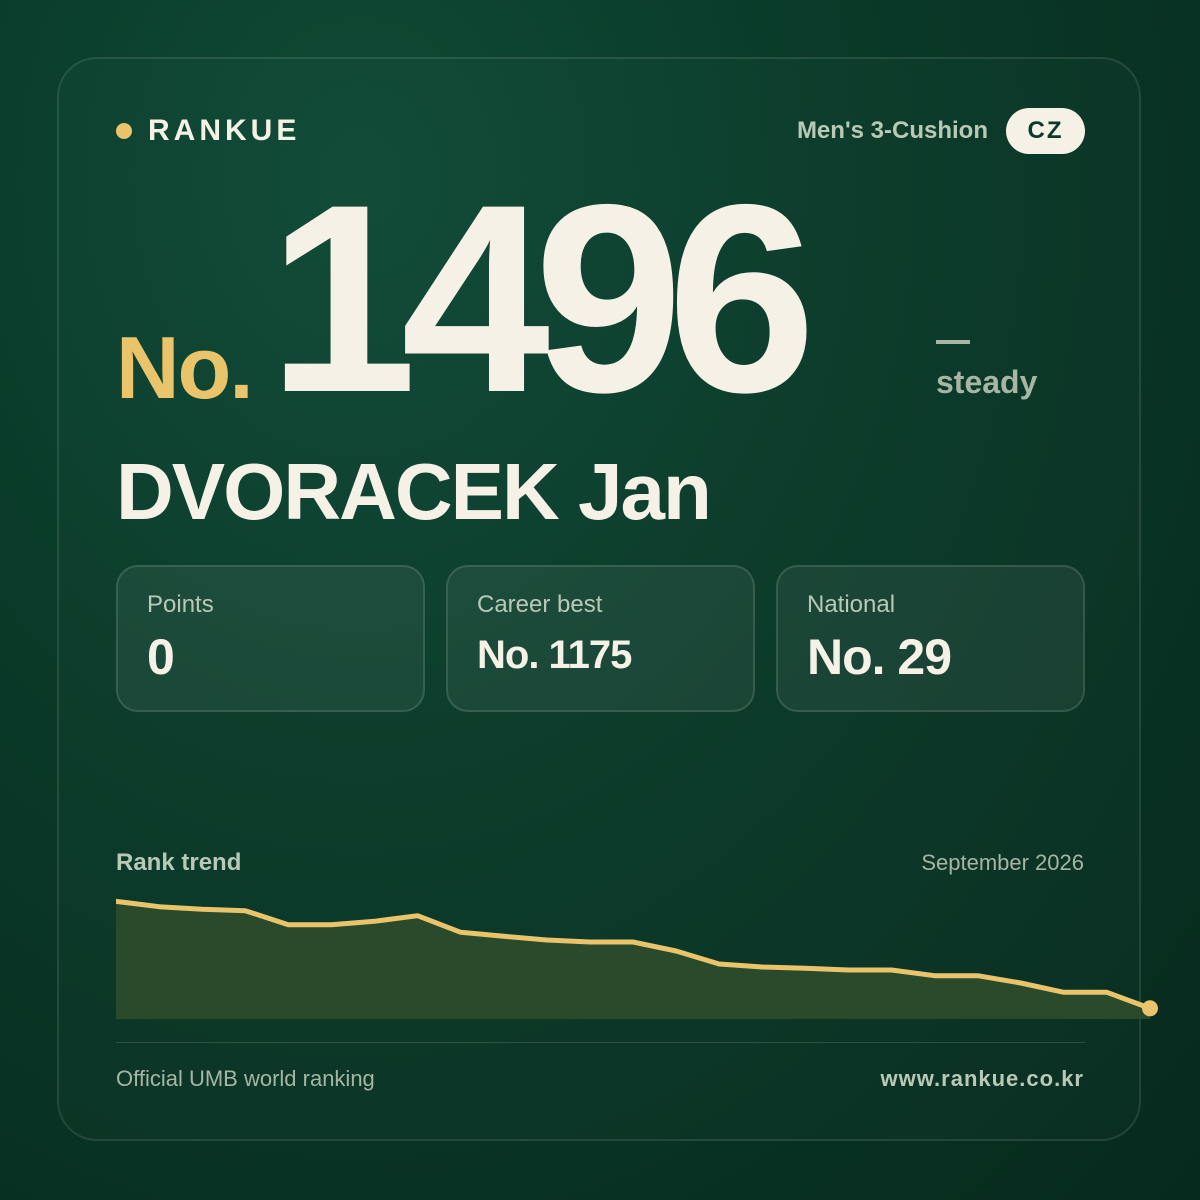  I want to click on category-label: Men's 3-Cushion, so click(892, 130).